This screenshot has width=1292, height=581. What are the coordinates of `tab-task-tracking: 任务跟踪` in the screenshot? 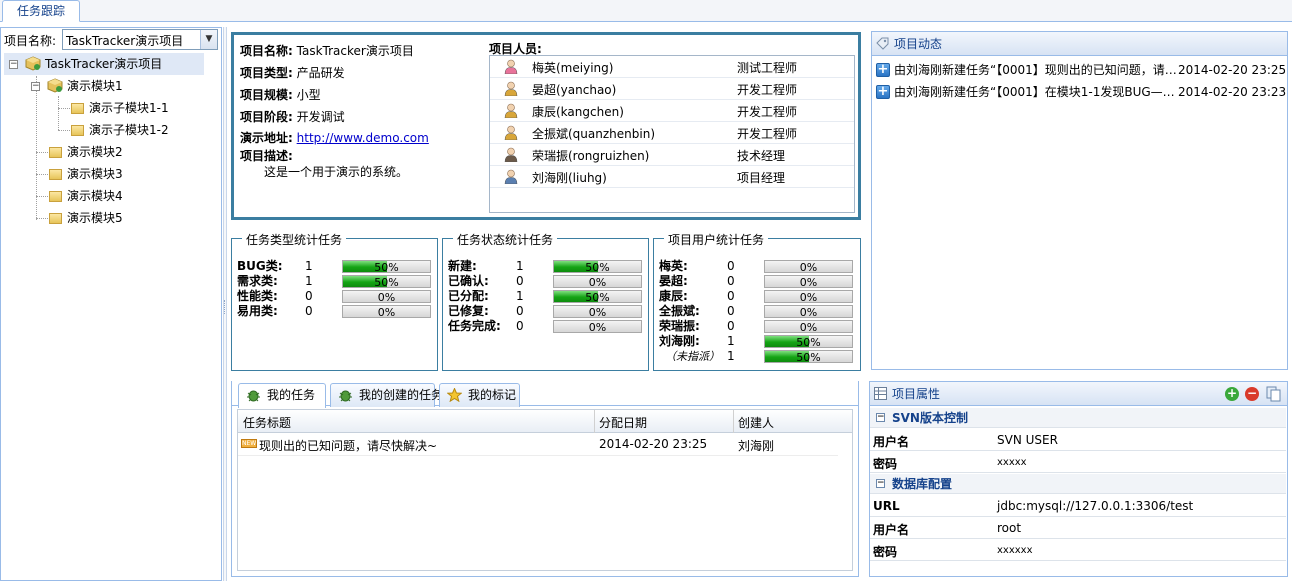 It's located at (41, 11).